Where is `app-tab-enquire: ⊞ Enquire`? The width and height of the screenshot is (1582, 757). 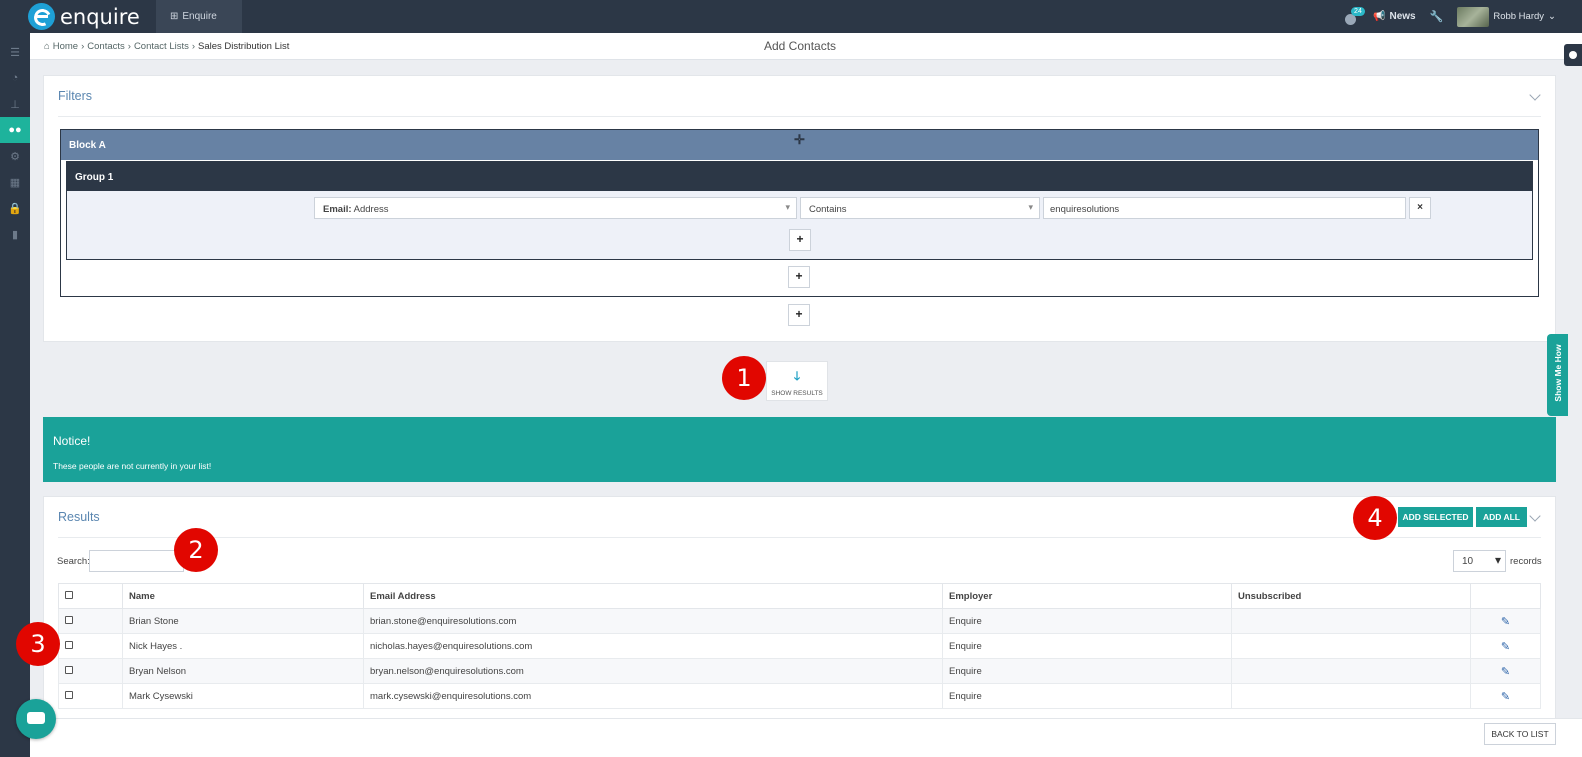
app-tab-enquire: ⊞ Enquire is located at coordinates (199, 16).